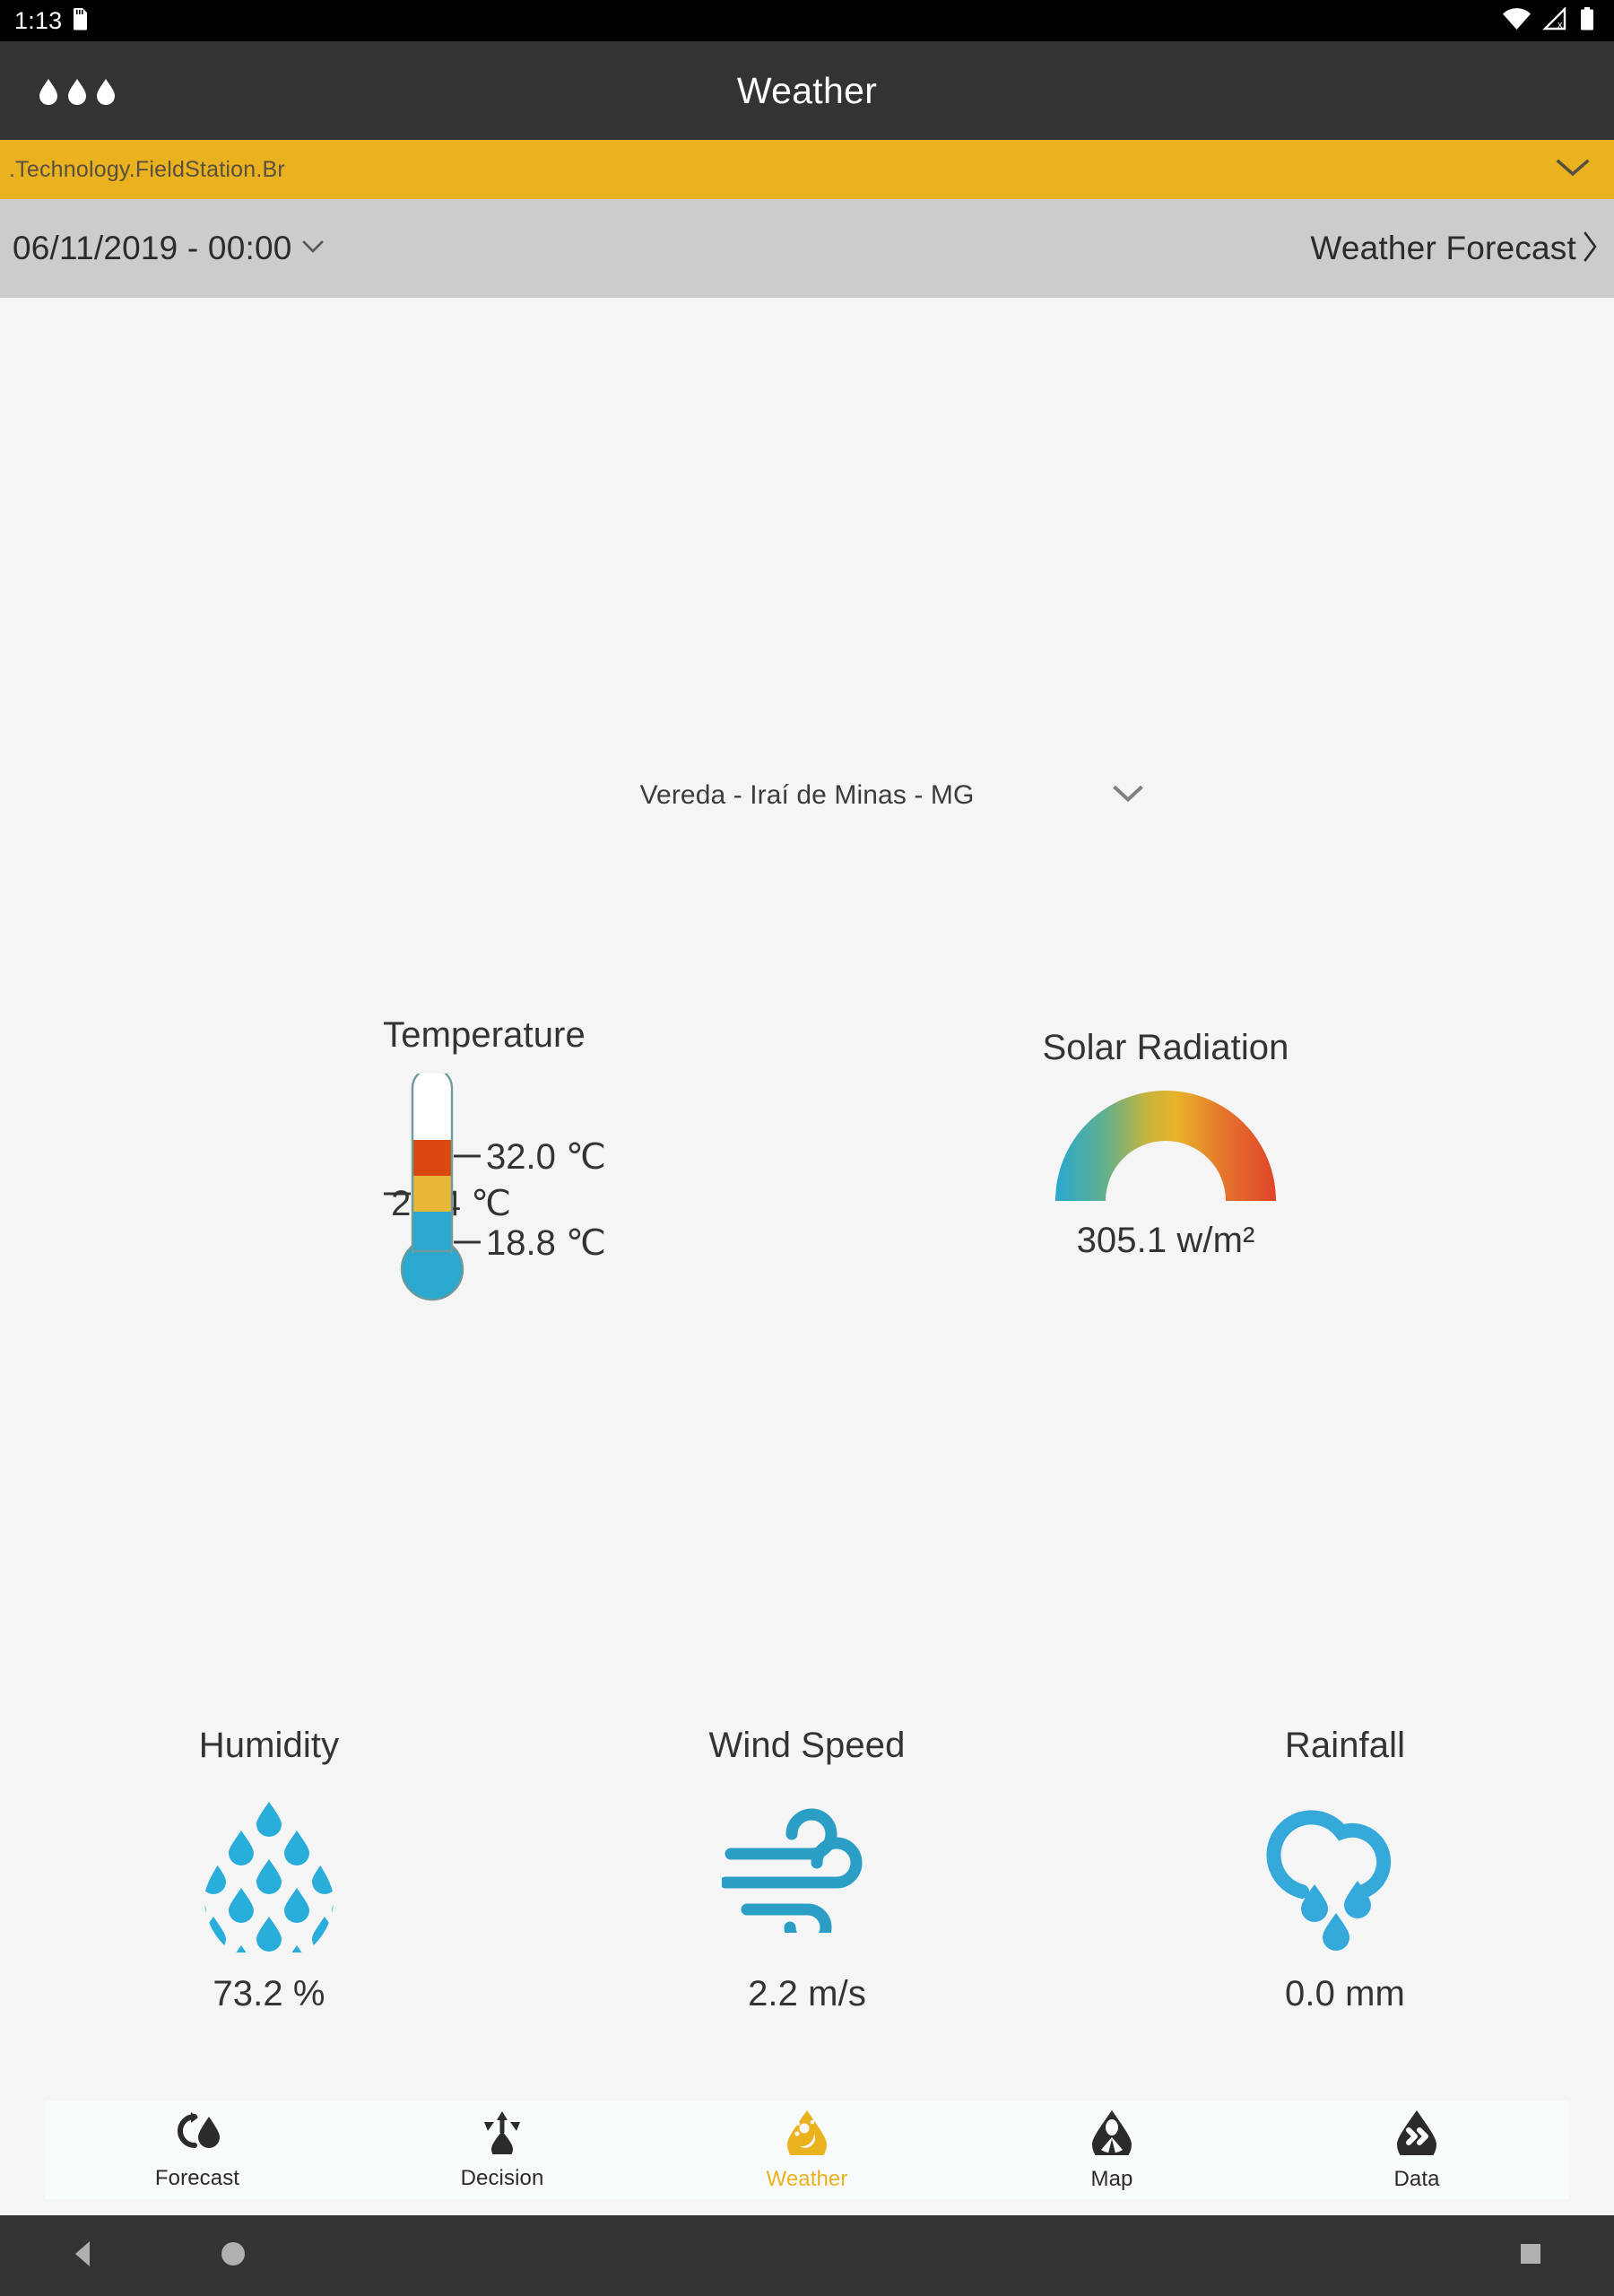  Describe the element at coordinates (269, 1877) in the screenshot. I see `humidity-droplets-icon` at that location.